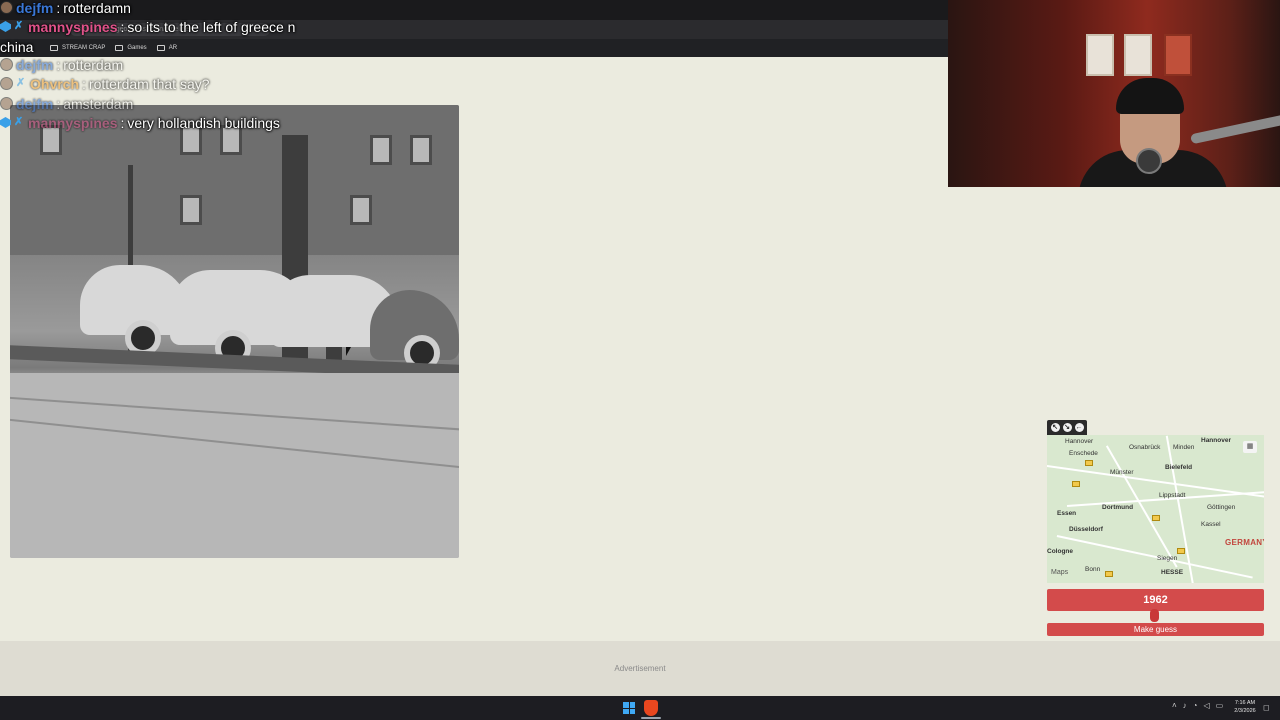  I want to click on map-city: Essen, so click(1067, 513).